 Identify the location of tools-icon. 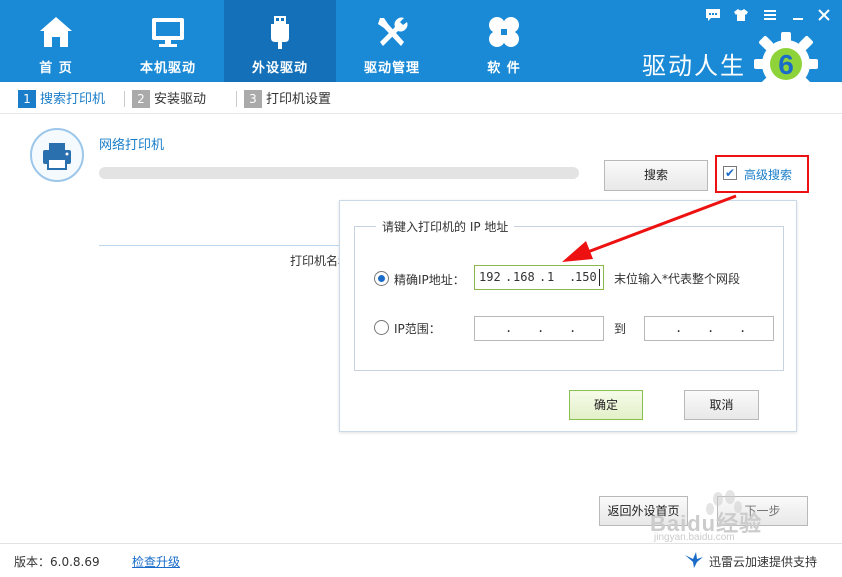
(393, 31).